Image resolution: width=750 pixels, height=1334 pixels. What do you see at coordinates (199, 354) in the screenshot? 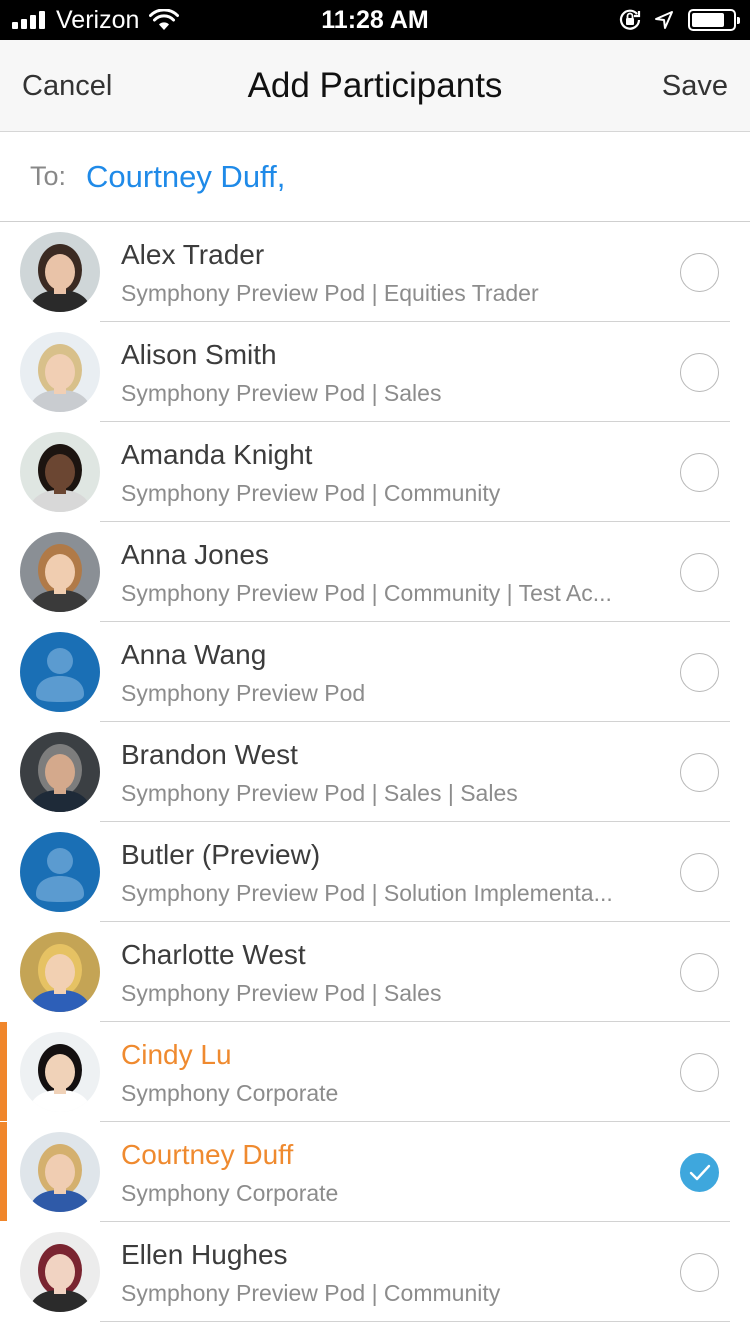
I see `contact-name: Alison Smith` at bounding box center [199, 354].